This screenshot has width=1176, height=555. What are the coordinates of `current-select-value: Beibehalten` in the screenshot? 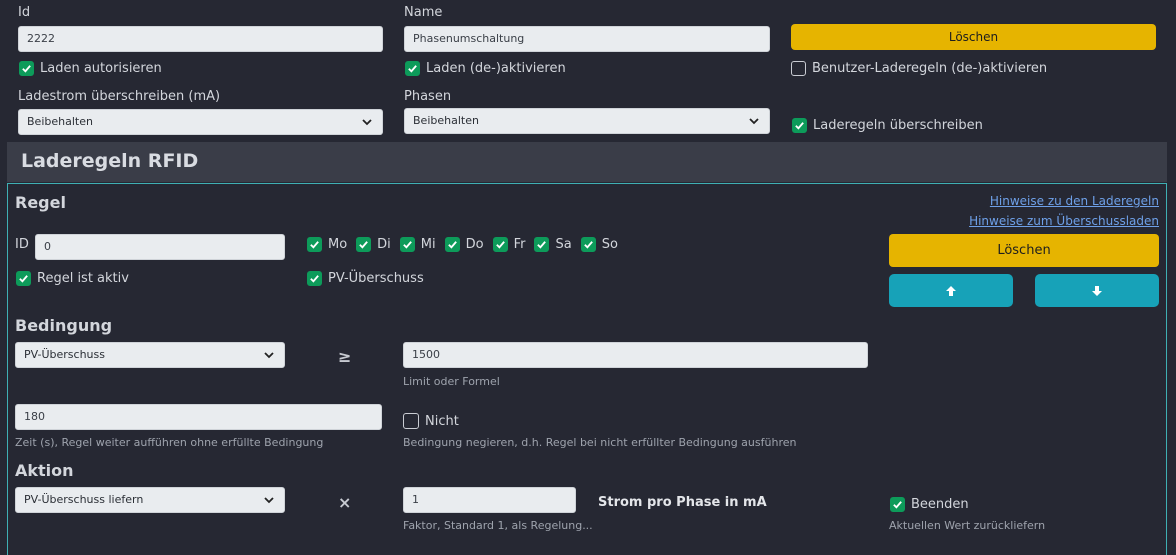 It's located at (60, 121).